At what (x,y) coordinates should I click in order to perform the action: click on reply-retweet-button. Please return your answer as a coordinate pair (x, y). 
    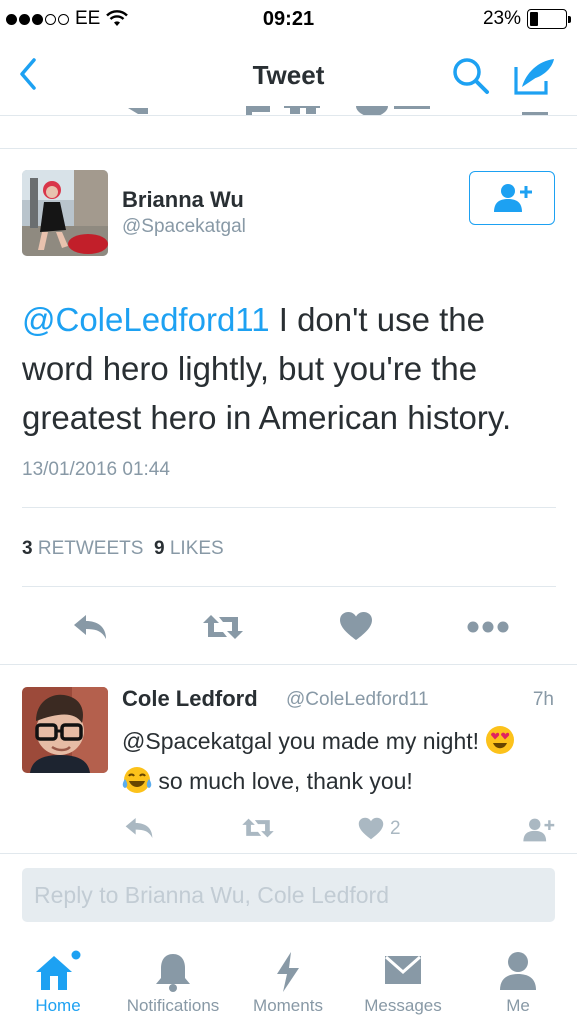
    Looking at the image, I should click on (258, 828).